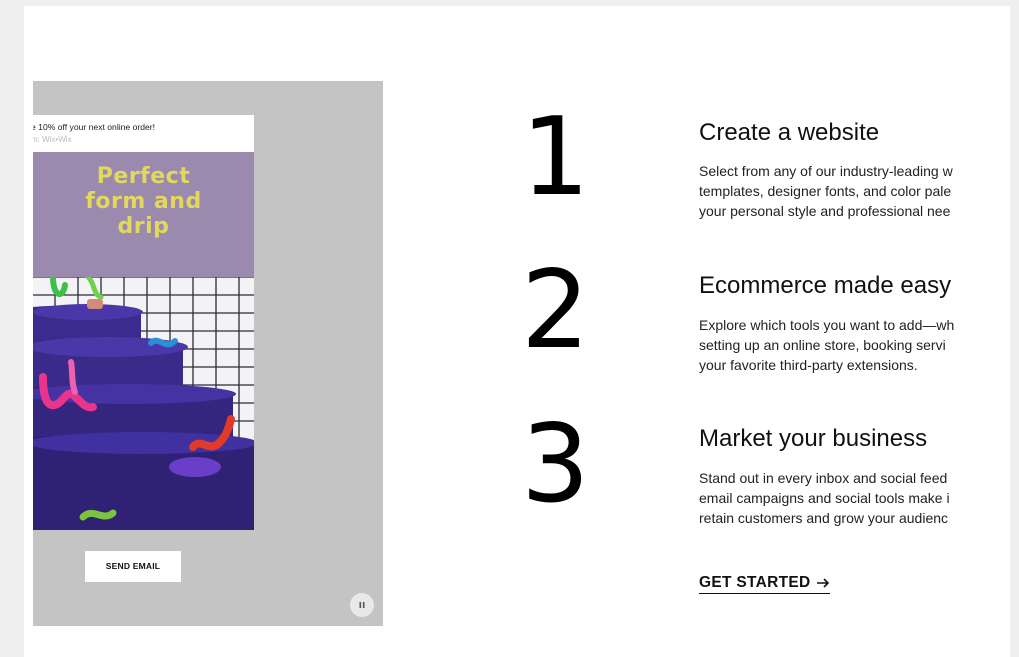 The image size is (1019, 657). Describe the element at coordinates (555, 464) in the screenshot. I see `step-number-3: 3` at that location.